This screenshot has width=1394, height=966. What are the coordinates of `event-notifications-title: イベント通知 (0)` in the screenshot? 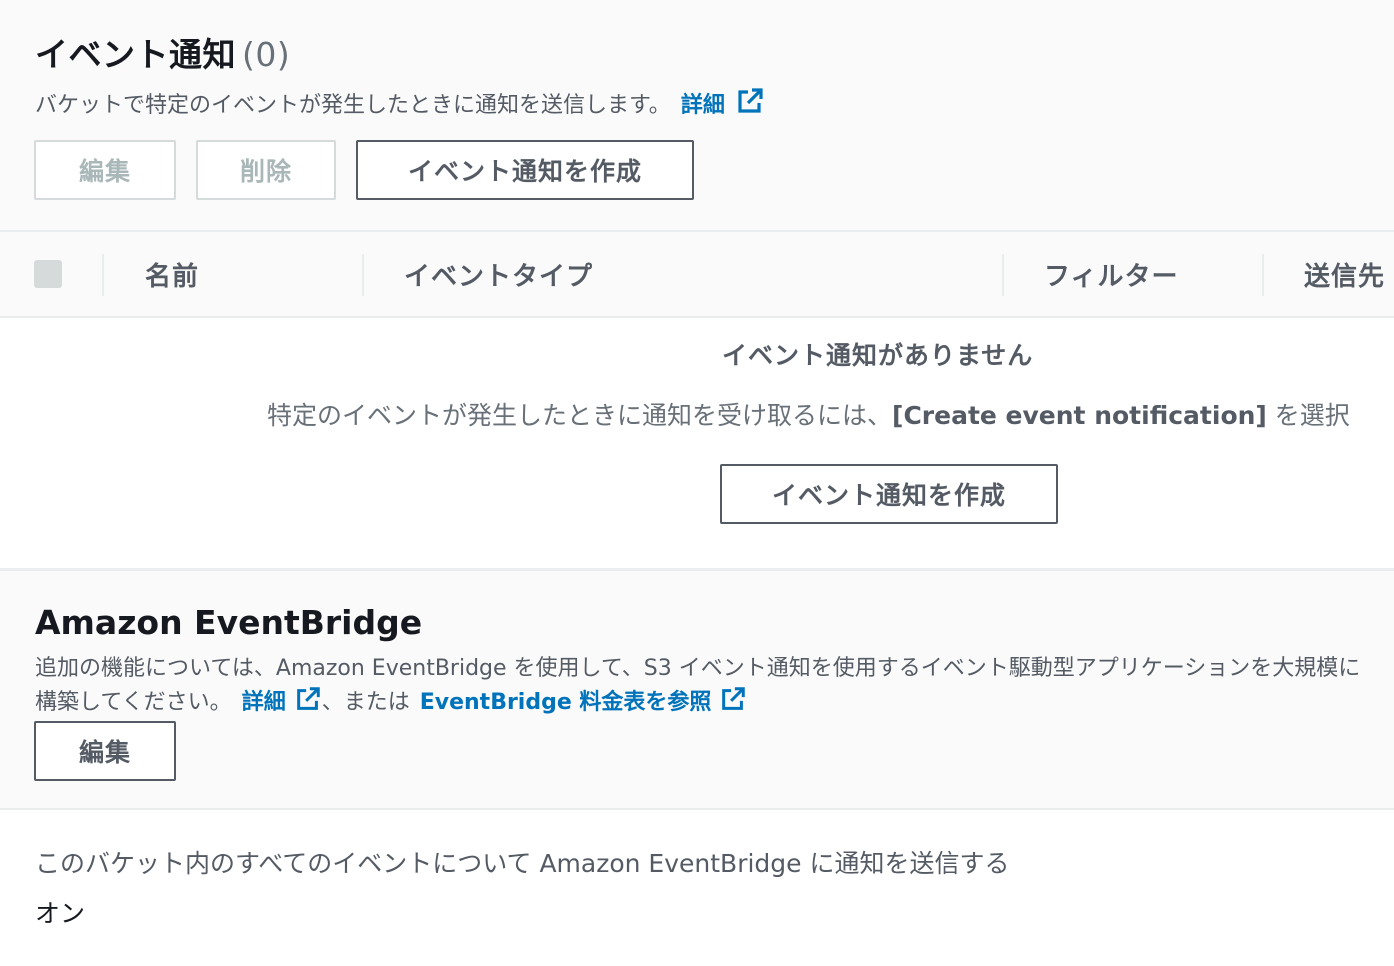 It's located at (162, 52).